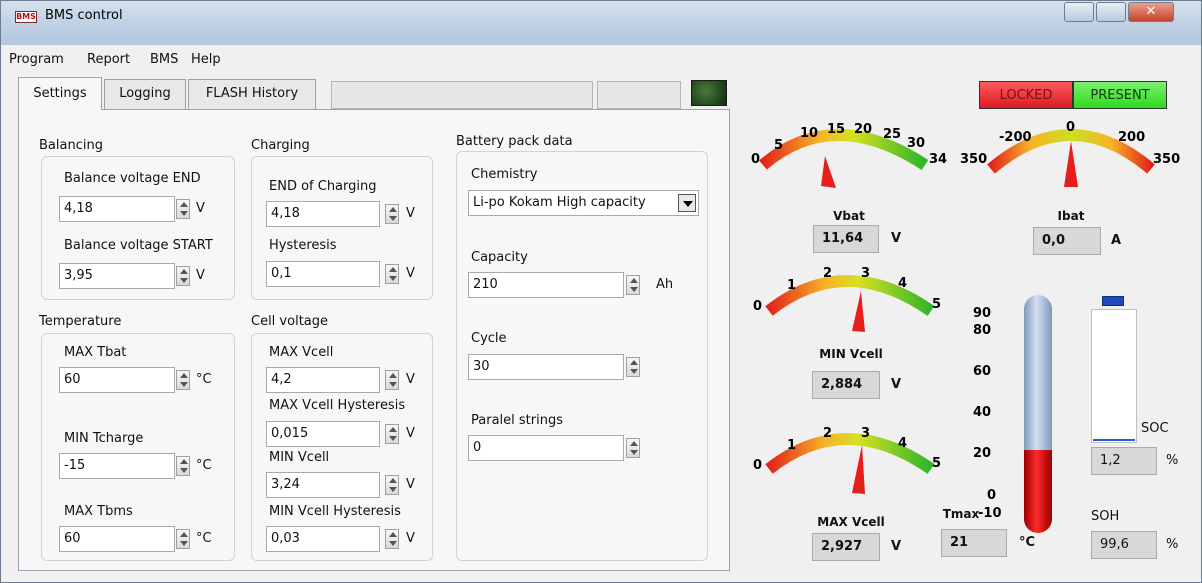  What do you see at coordinates (1172, 544) in the screenshot?
I see `soh-unit: %` at bounding box center [1172, 544].